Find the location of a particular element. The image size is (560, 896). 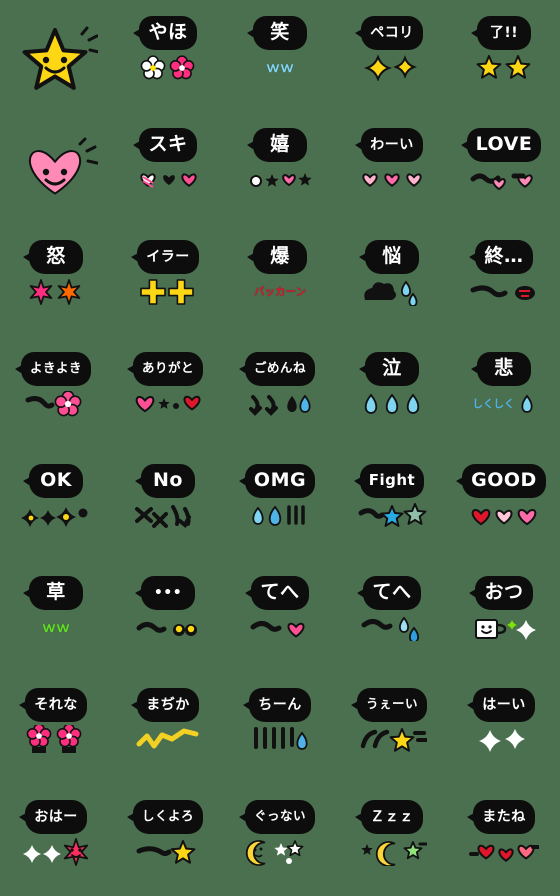

sticker-cell-good: GOOD is located at coordinates (504, 504).